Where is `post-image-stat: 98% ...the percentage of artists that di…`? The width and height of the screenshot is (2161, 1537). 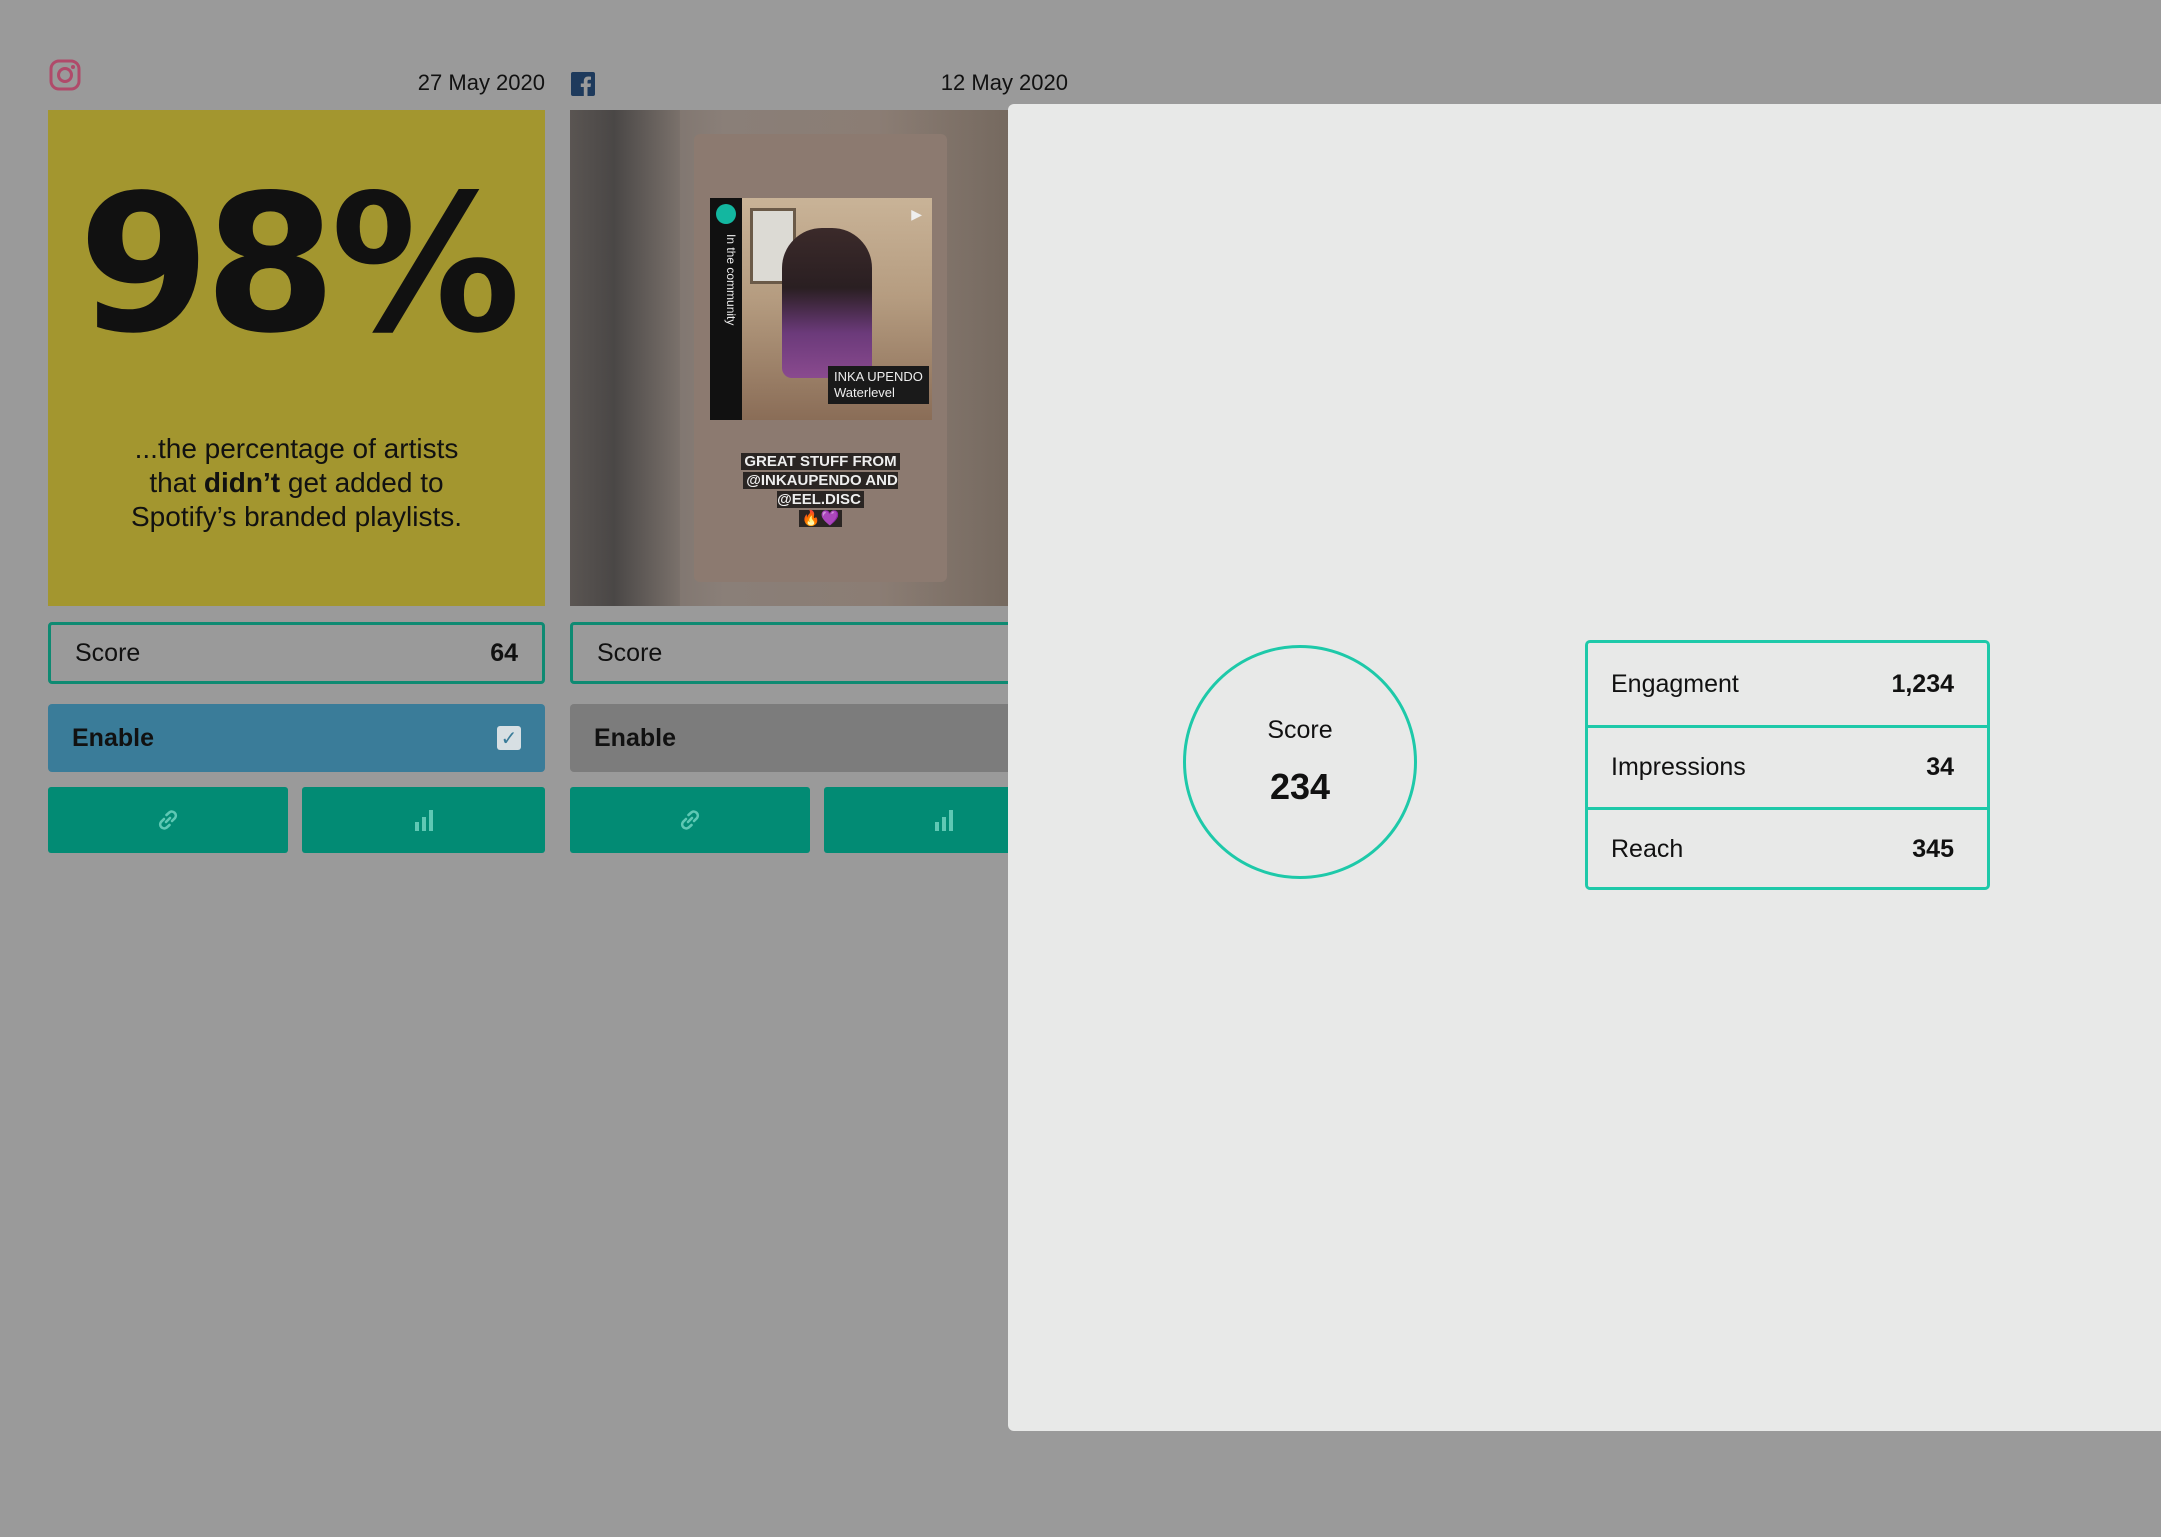
post-image-stat: 98% ...the percentage of artists that di… is located at coordinates (296, 358).